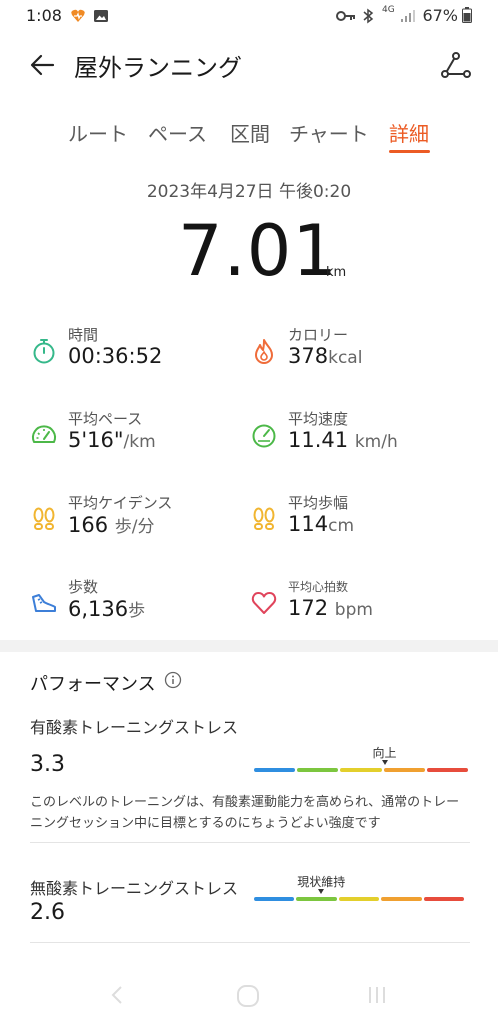 The width and height of the screenshot is (498, 1024). I want to click on metric-label: 平均心拍数, so click(318, 587).